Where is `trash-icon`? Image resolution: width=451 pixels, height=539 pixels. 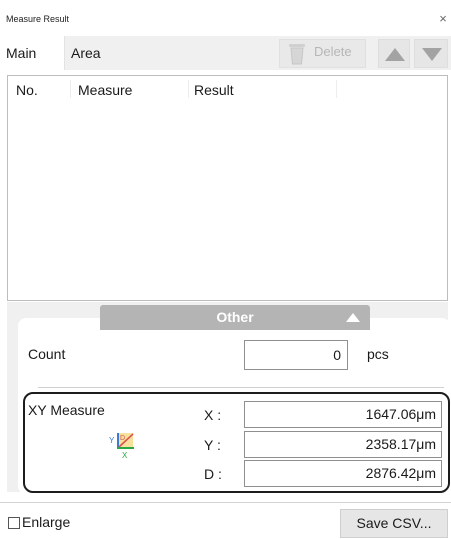 trash-icon is located at coordinates (297, 54).